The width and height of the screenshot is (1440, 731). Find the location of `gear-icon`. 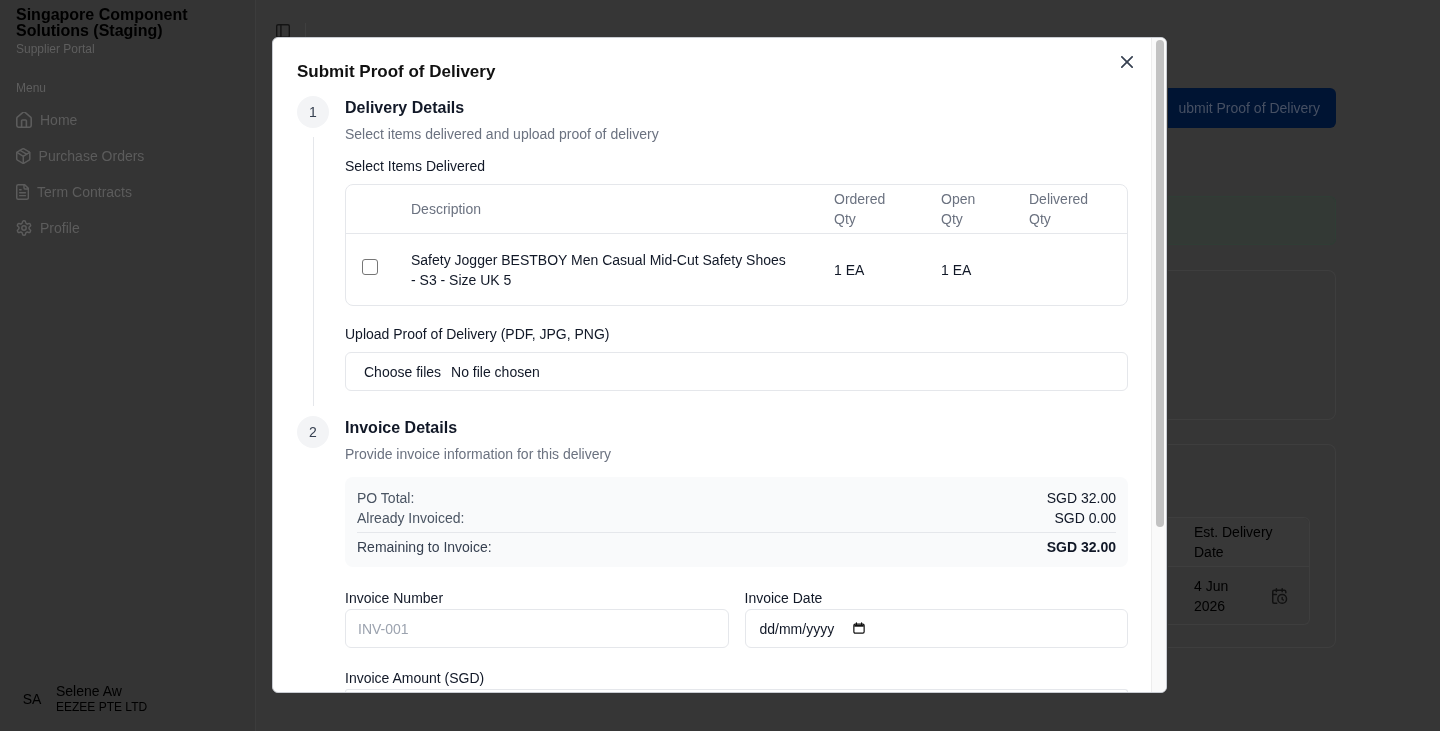

gear-icon is located at coordinates (24, 228).